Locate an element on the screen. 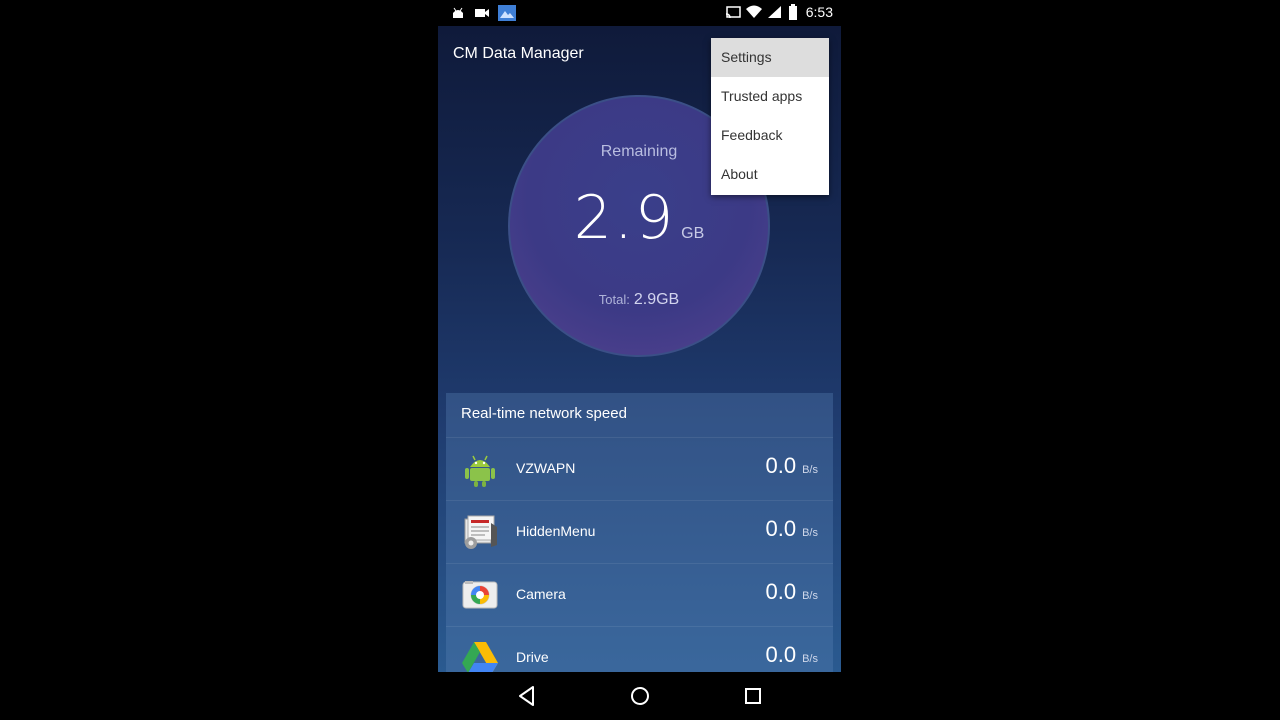  app-title: CM Data Manager is located at coordinates (518, 53).